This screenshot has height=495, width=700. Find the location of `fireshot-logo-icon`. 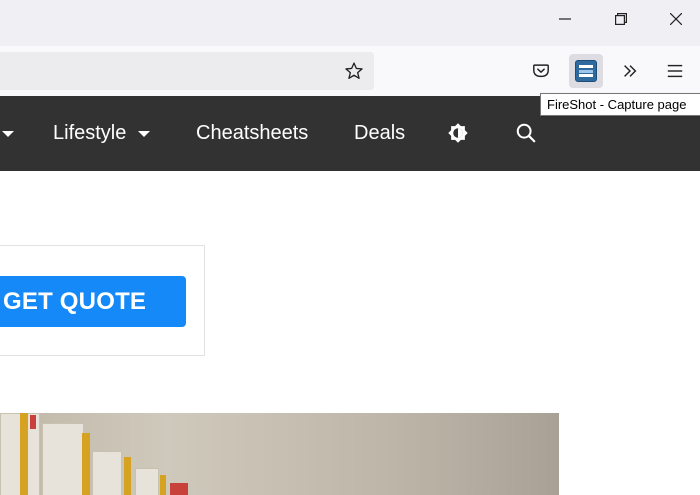

fireshot-logo-icon is located at coordinates (586, 71).